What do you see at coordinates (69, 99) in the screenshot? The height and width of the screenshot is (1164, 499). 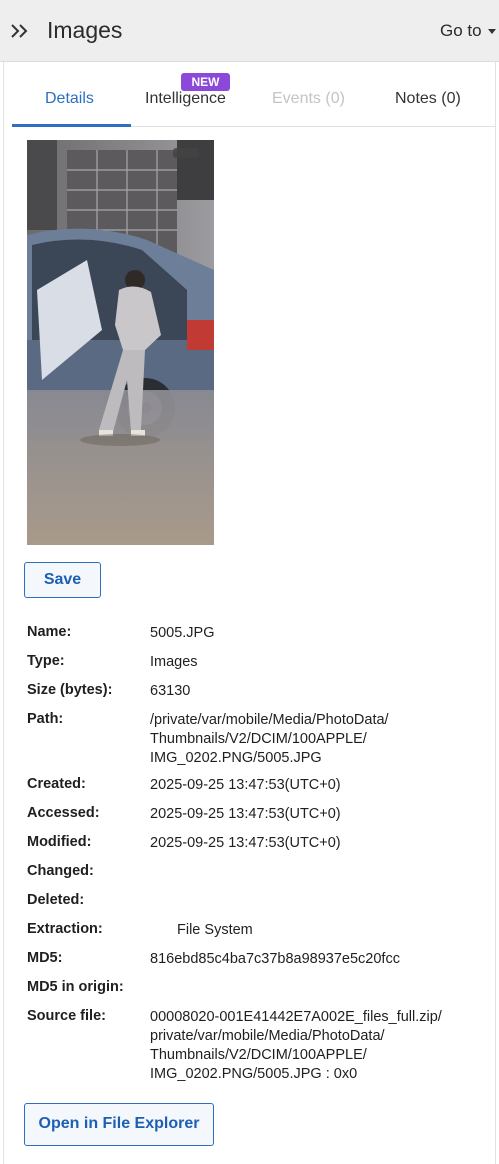 I see `tab-details: Details` at bounding box center [69, 99].